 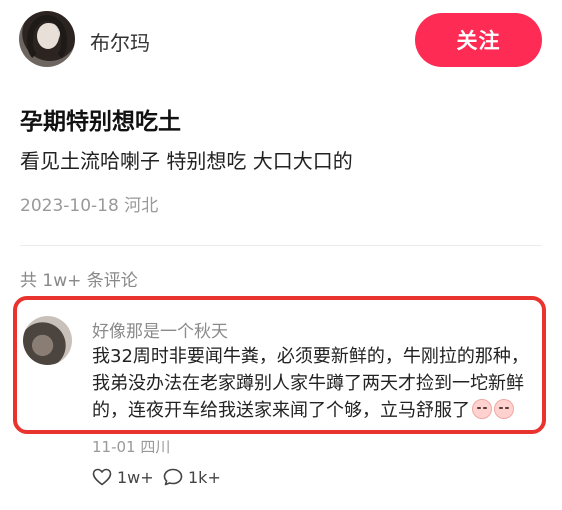 What do you see at coordinates (48, 36) in the screenshot?
I see `avatar-face` at bounding box center [48, 36].